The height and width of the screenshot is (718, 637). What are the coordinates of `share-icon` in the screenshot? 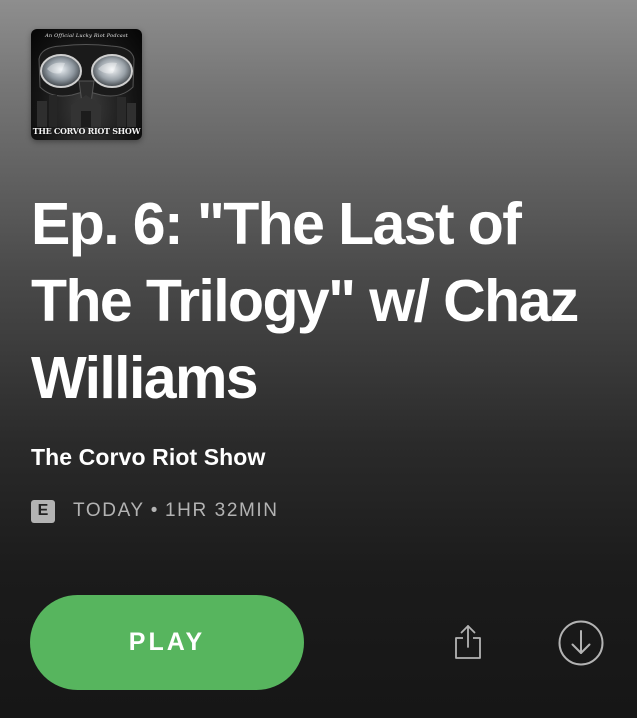 It's located at (468, 642).